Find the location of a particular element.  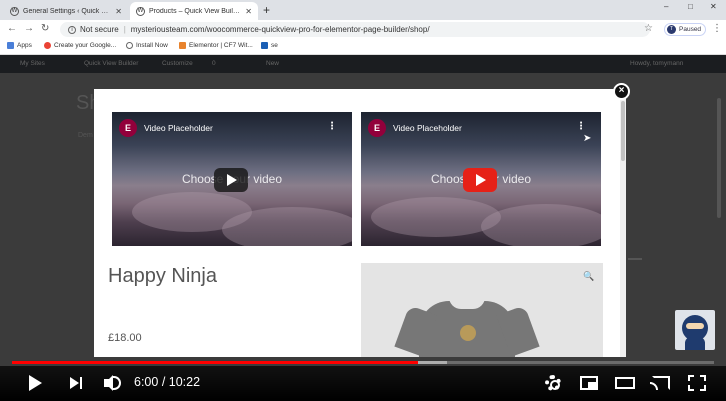

bookmark-apps: Apps is located at coordinates (19, 45).